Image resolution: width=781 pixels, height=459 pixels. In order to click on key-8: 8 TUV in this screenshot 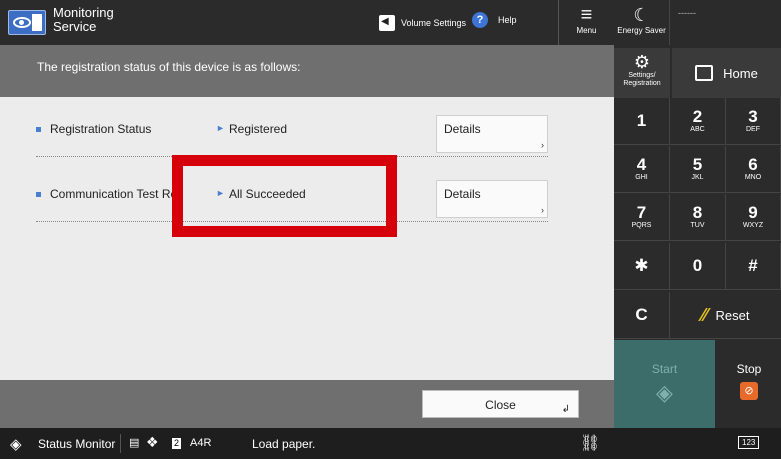, I will do `click(698, 217)`.